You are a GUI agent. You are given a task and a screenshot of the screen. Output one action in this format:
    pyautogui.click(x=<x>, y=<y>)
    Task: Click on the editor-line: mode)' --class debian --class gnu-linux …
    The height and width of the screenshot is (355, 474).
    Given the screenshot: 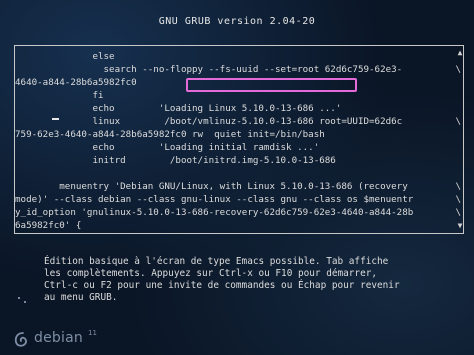 What is the action you would take?
    pyautogui.click(x=214, y=199)
    